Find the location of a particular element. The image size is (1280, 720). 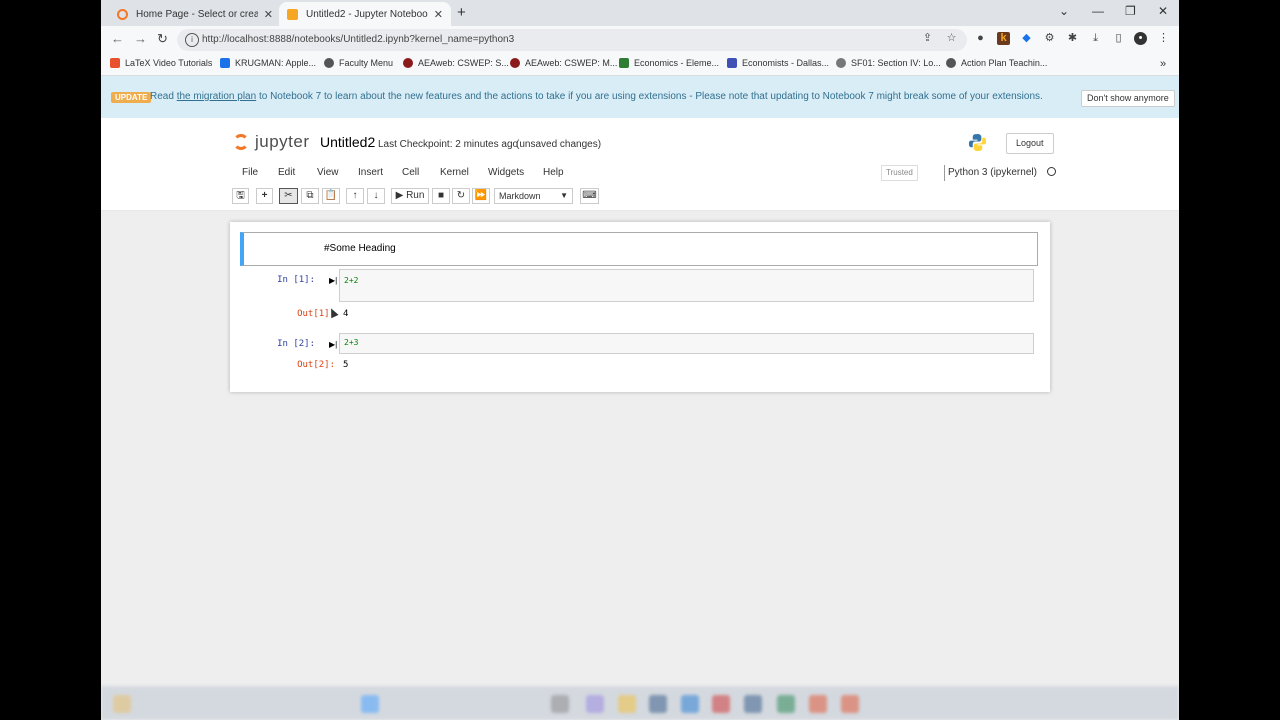

code-cell-input: 2+3 is located at coordinates (686, 343).